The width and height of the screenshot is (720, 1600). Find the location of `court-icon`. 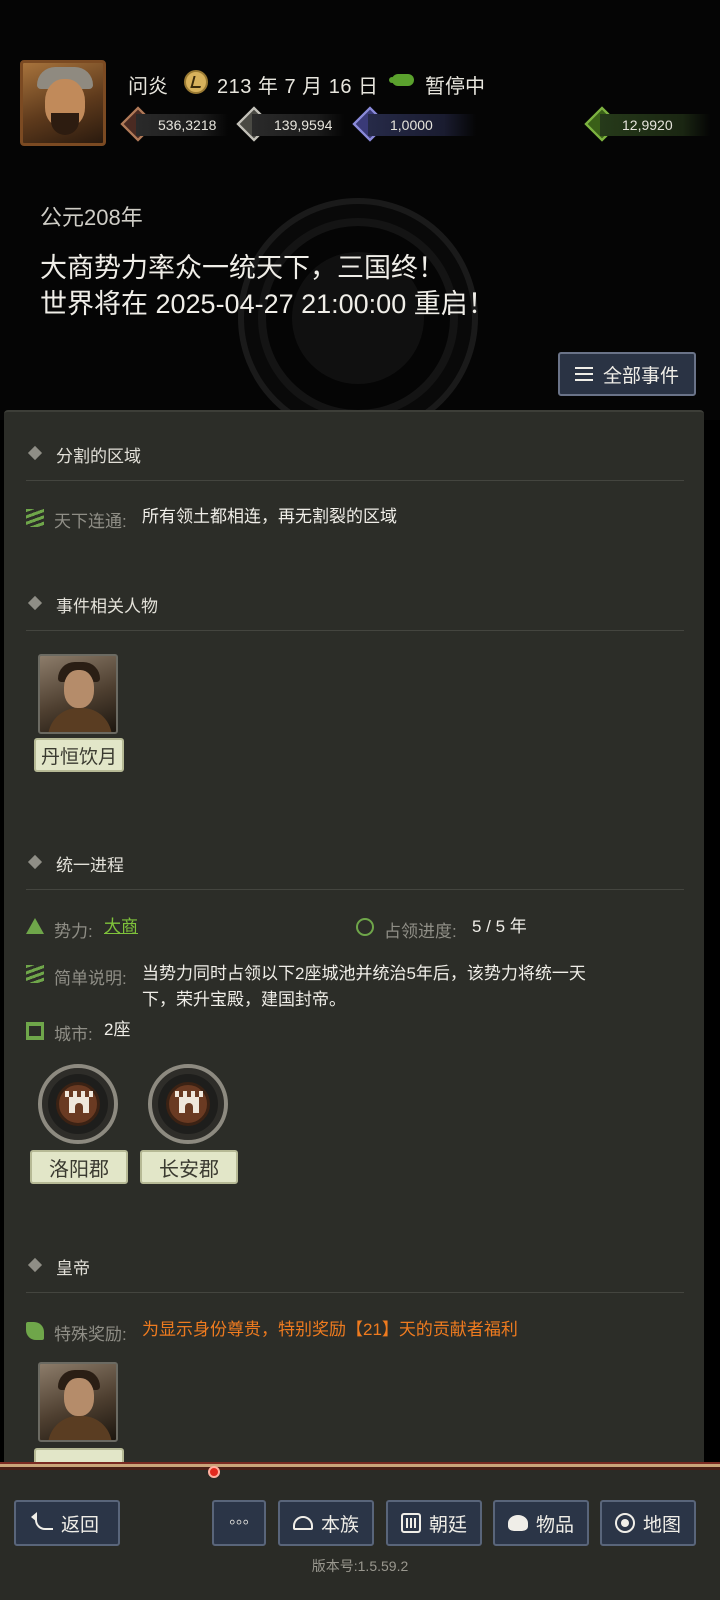

court-icon is located at coordinates (410, 1523).